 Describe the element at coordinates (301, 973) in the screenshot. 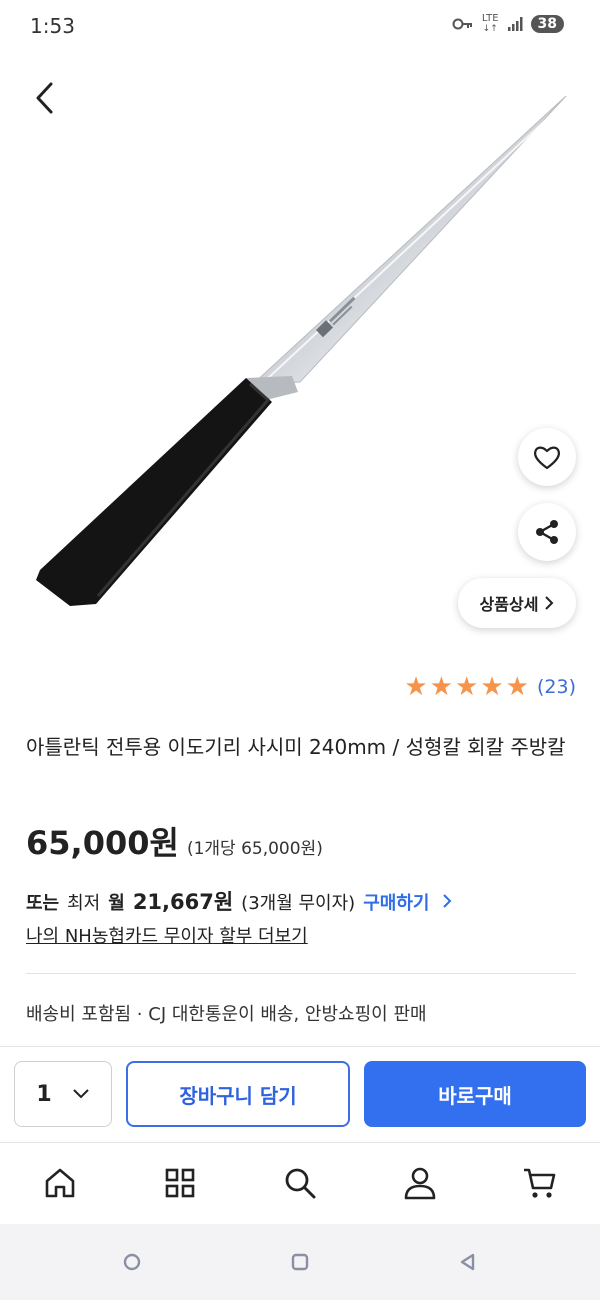

I see `divider` at that location.